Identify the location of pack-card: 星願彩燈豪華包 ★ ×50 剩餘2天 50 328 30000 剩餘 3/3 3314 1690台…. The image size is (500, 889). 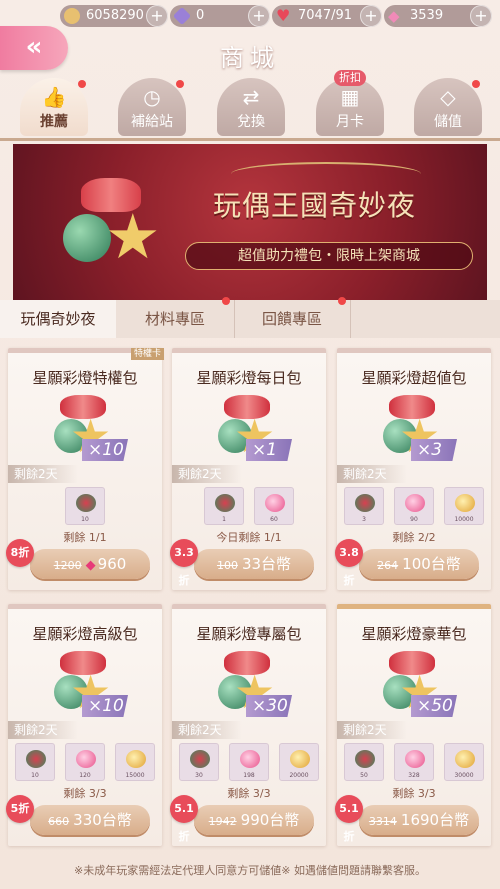
(413, 725).